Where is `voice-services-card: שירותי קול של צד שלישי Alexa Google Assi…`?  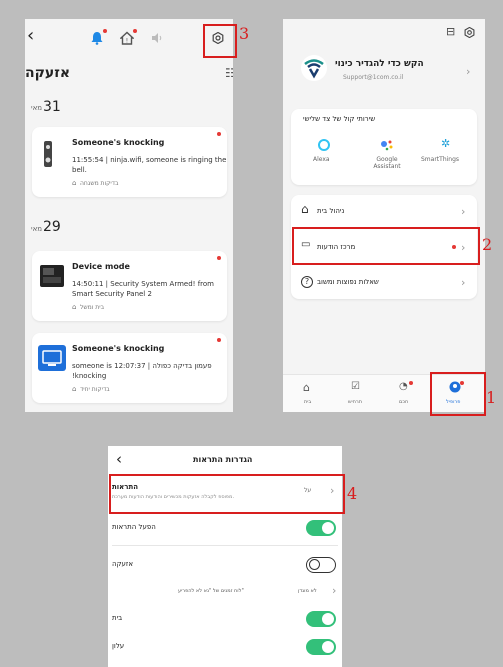
voice-services-card: שירותי קול של צד שלישי Alexa Google Assi… is located at coordinates (384, 147).